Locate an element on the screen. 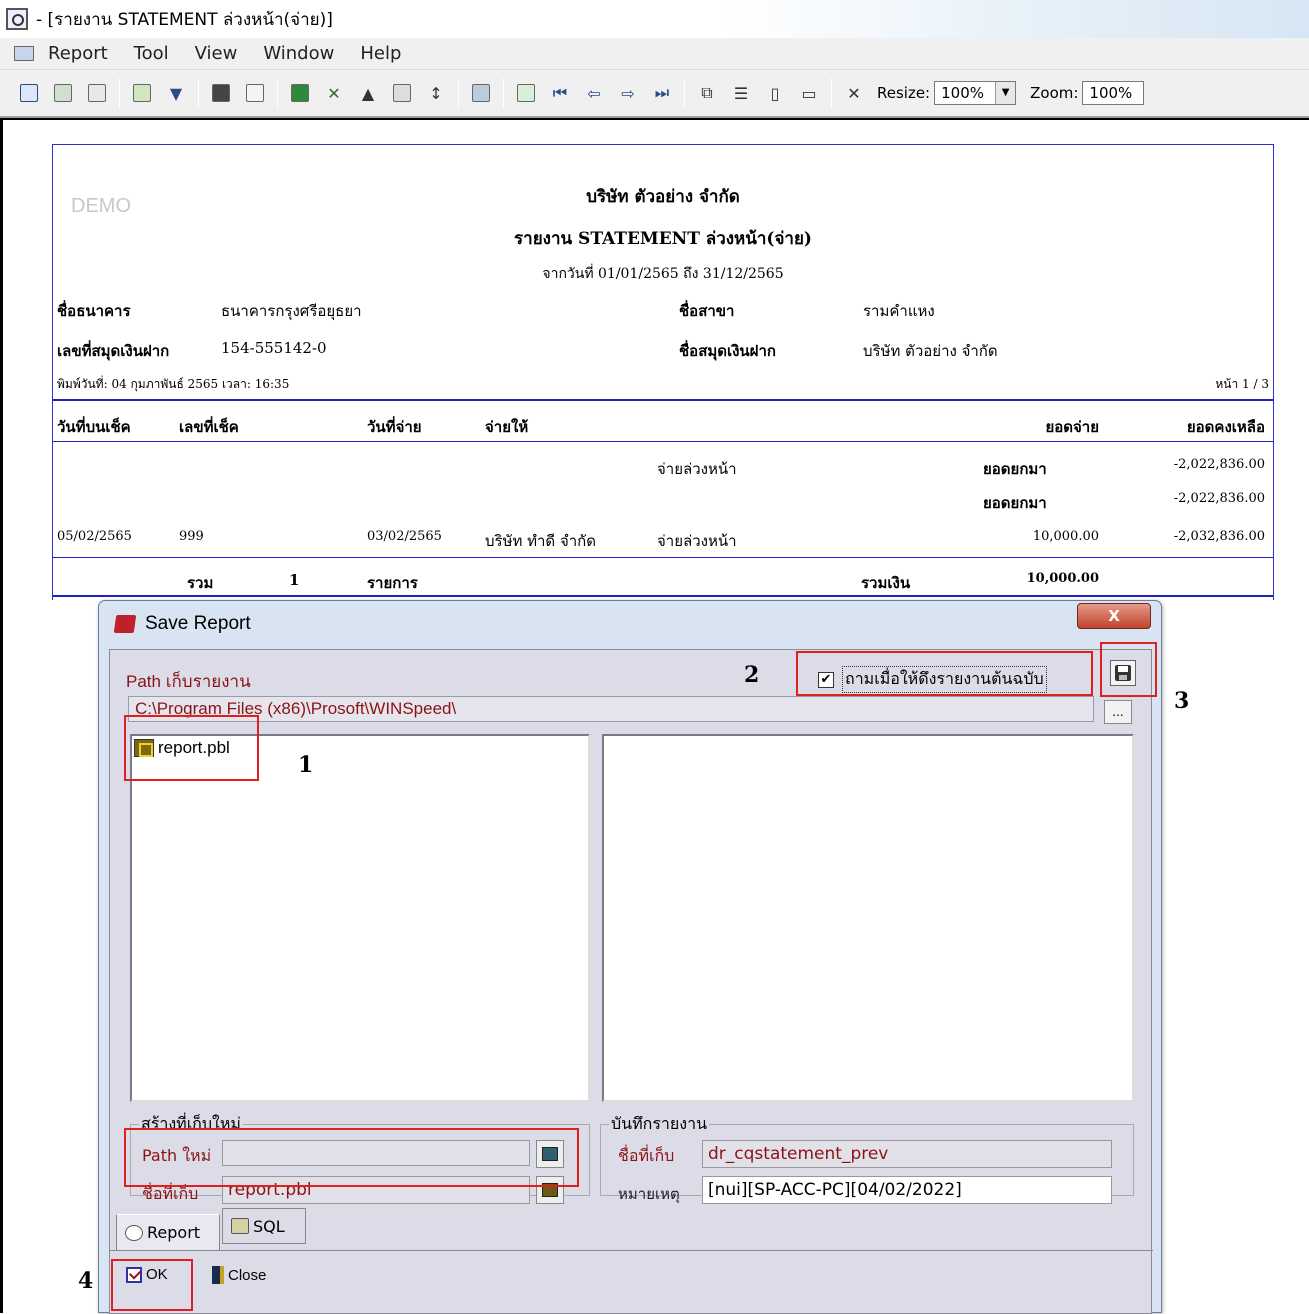  row3-pay-to: บริษัท ทำดี จำกัด is located at coordinates (540, 541).